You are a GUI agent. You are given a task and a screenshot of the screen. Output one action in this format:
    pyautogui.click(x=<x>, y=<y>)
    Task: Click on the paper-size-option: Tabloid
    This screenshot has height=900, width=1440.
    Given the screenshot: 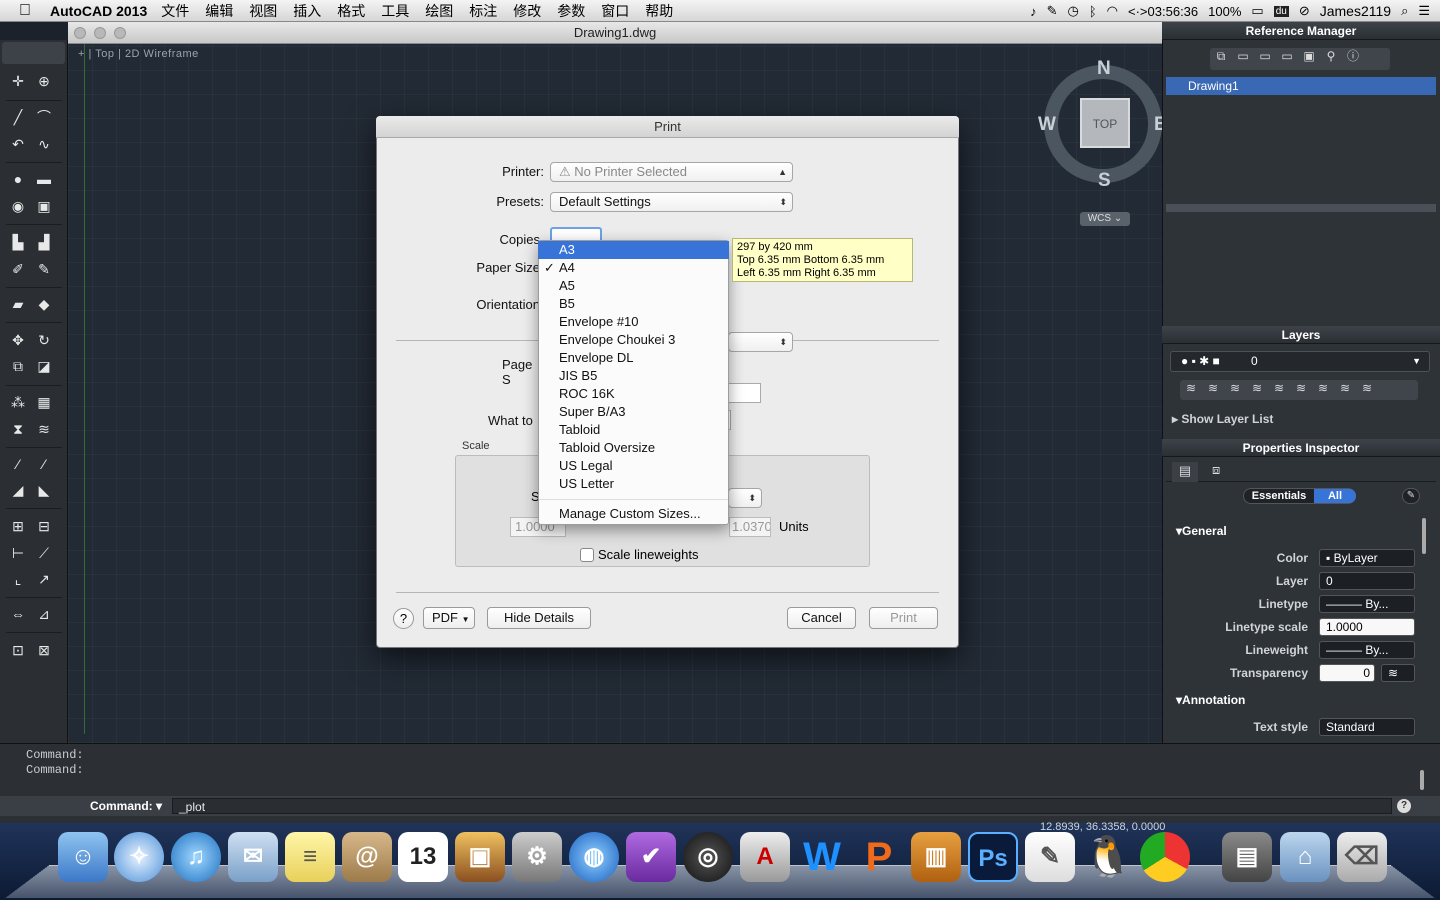 What is the action you would take?
    pyautogui.click(x=633, y=430)
    